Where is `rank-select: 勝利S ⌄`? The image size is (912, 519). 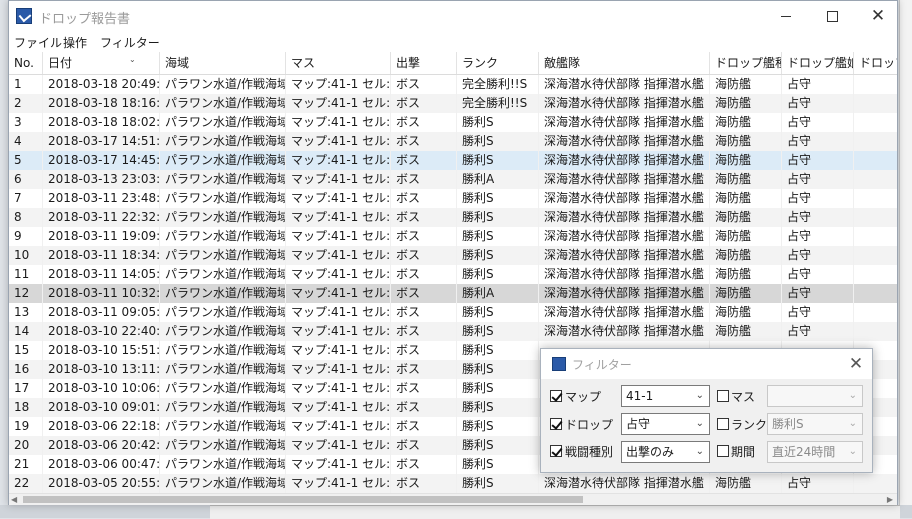
rank-select: 勝利S ⌄ is located at coordinates (815, 424).